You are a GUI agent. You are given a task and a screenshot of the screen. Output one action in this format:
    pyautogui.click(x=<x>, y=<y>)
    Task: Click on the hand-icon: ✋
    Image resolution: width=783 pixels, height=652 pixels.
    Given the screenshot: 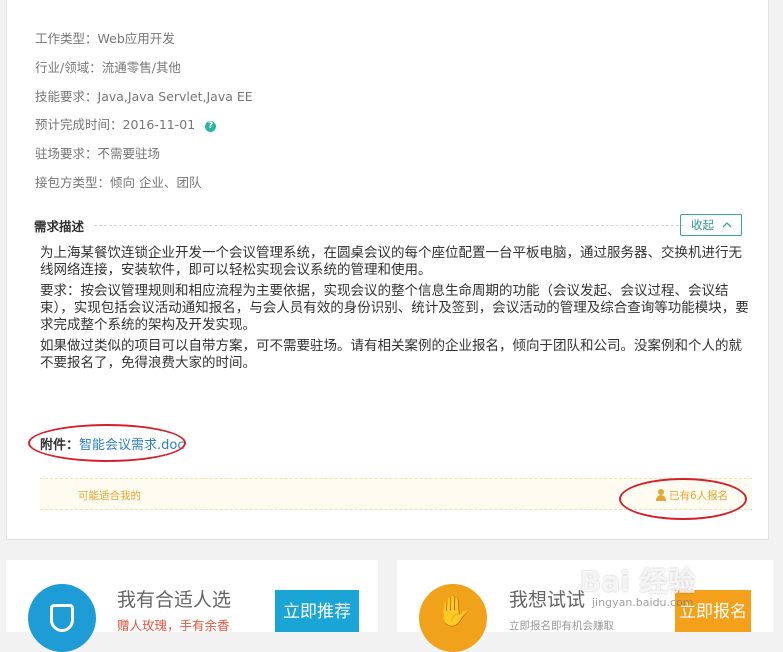 What is the action you would take?
    pyautogui.click(x=454, y=611)
    